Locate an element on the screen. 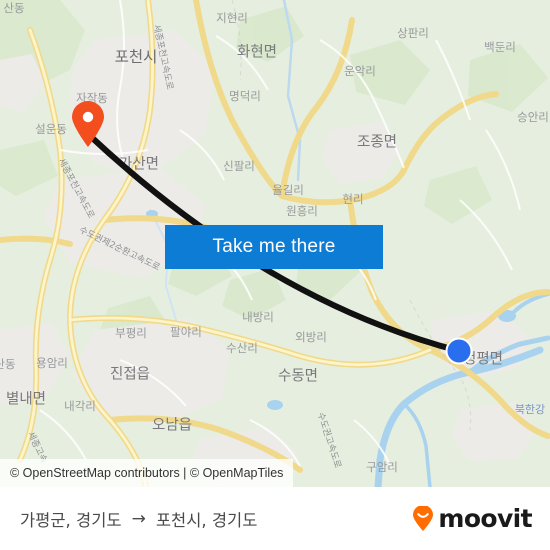 This screenshot has width=550, height=550. trip-origin: 가평군, 경기도 is located at coordinates (71, 520).